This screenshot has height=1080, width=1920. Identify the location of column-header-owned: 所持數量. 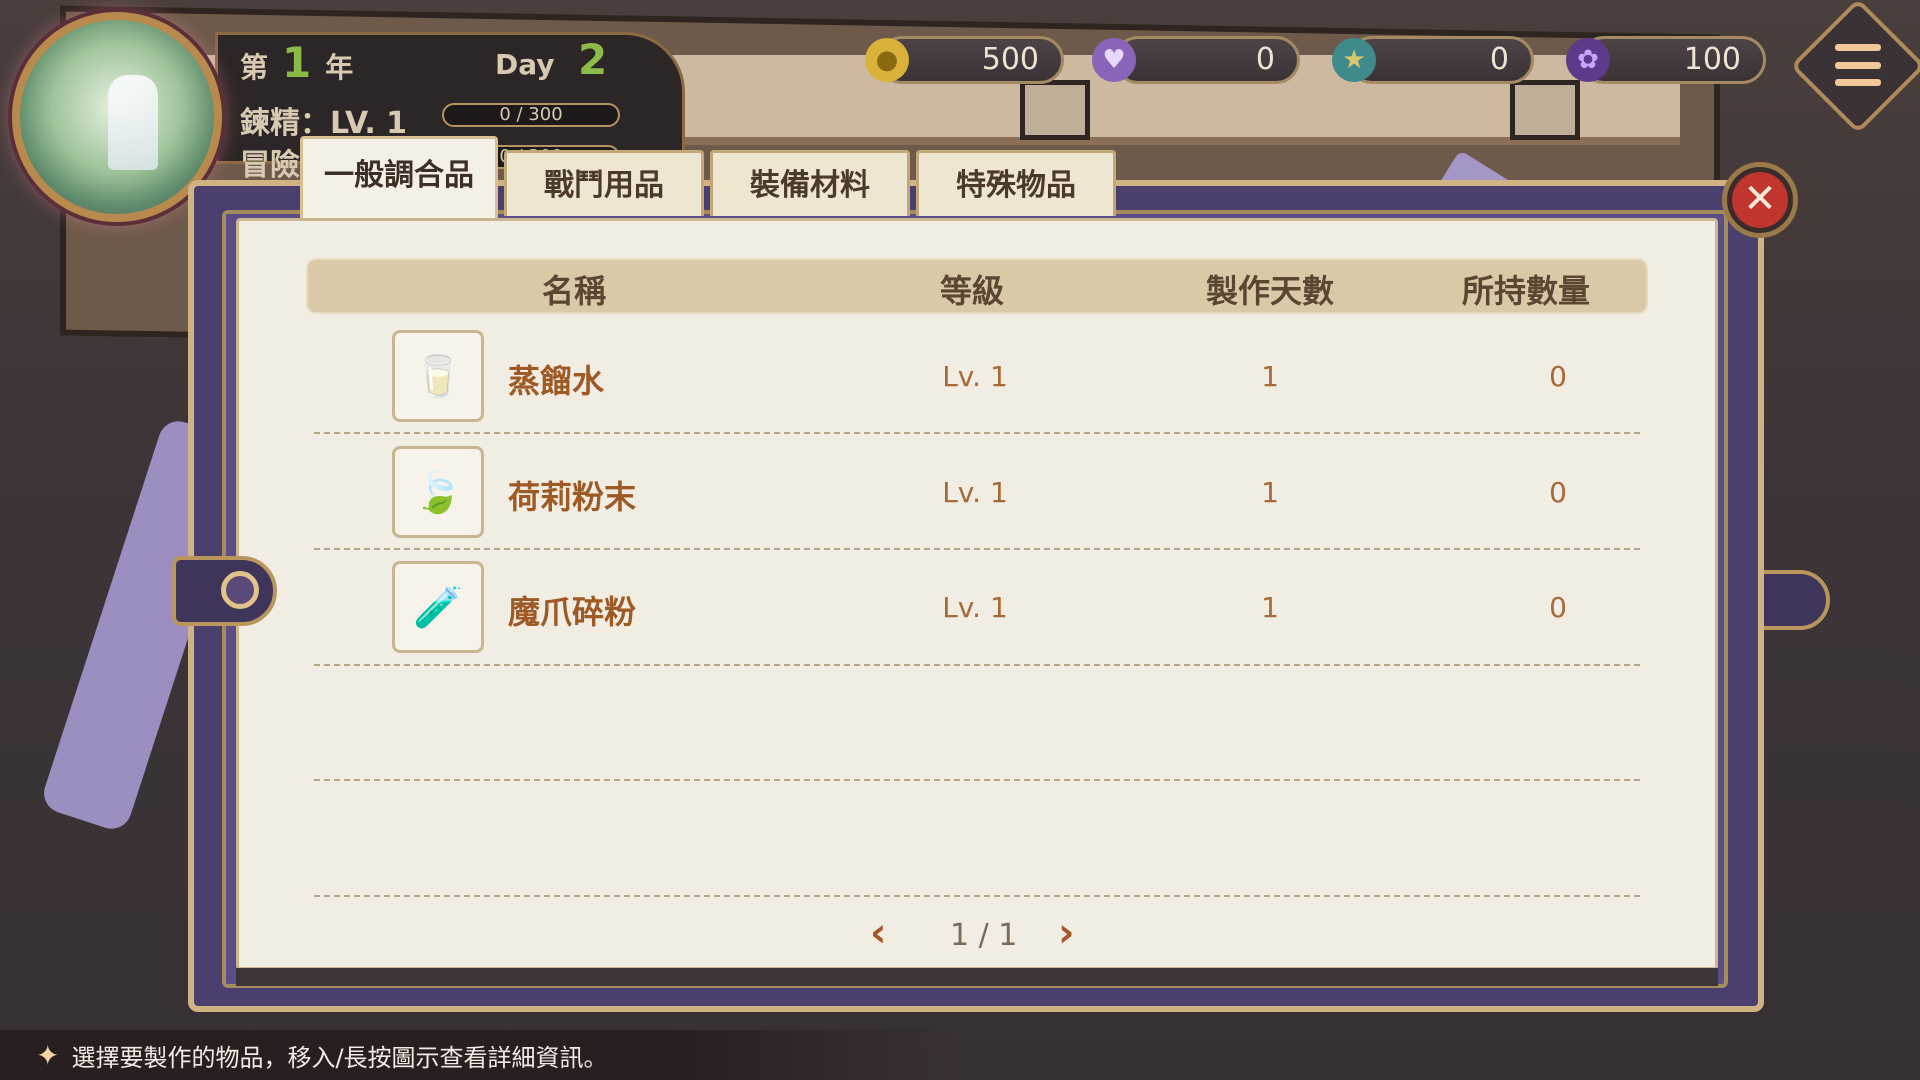
(1526, 291).